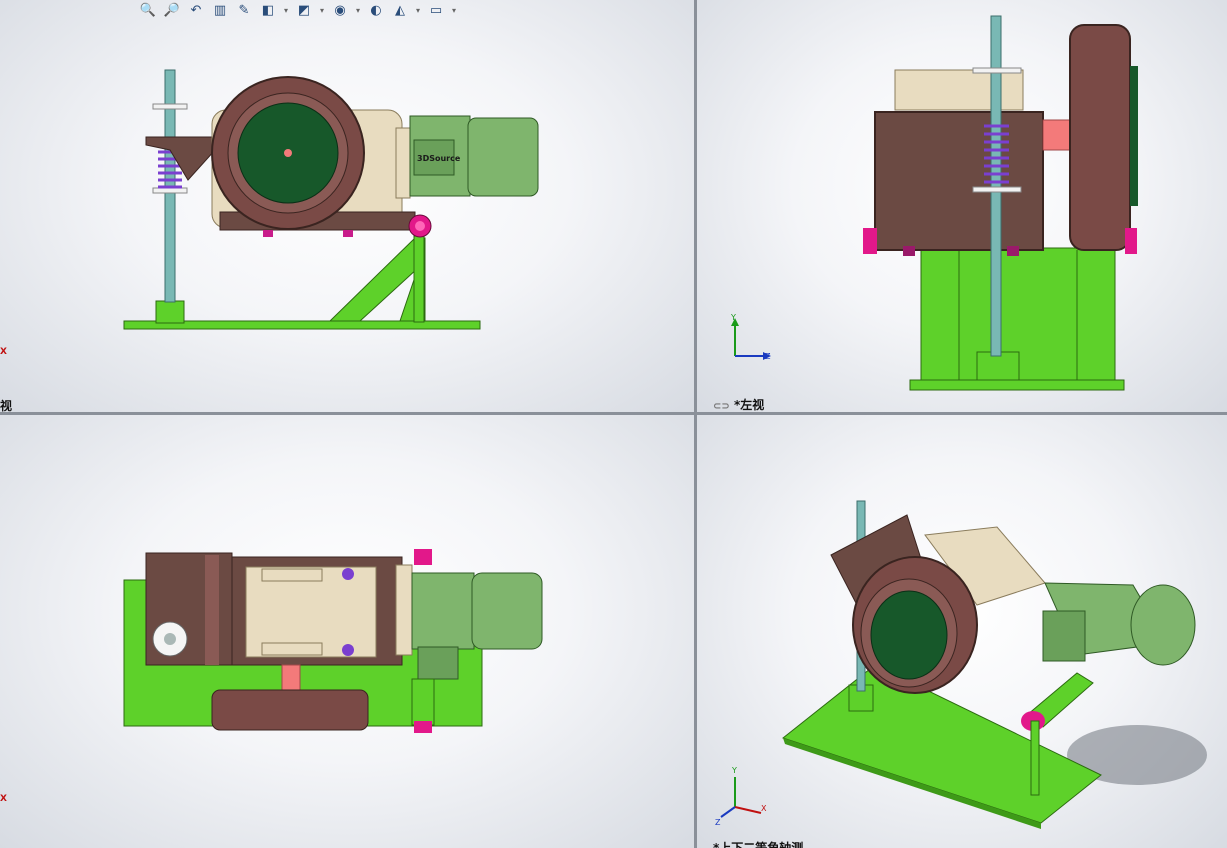 Image resolution: width=1227 pixels, height=848 pixels. Describe the element at coordinates (749, 405) in the screenshot. I see `view-label-left-text: *左视` at that location.